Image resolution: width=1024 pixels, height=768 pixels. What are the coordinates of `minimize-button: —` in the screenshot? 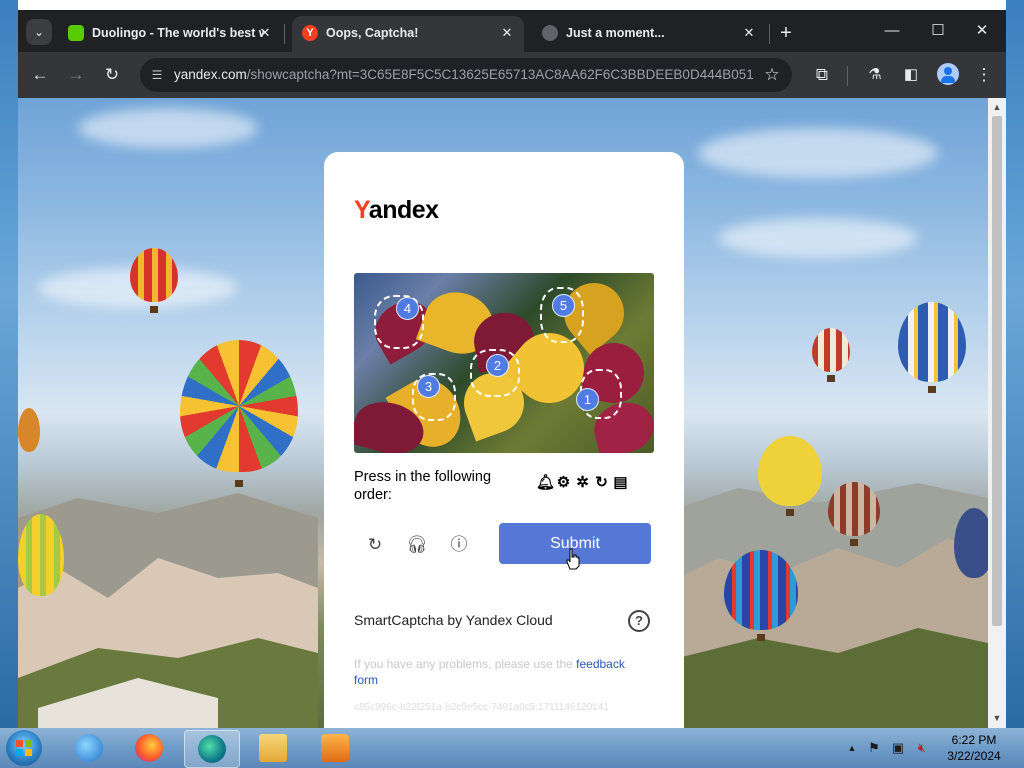 It's located at (892, 31).